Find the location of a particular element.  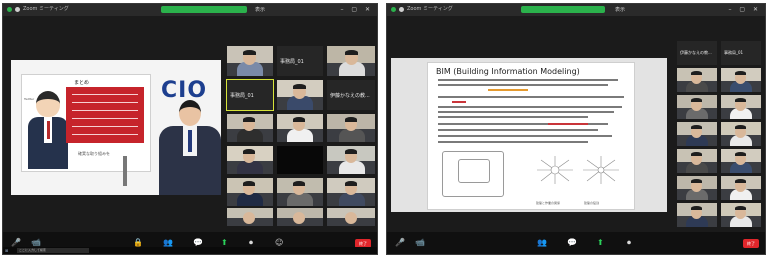

security-icon: 🔒 is located at coordinates (138, 242).